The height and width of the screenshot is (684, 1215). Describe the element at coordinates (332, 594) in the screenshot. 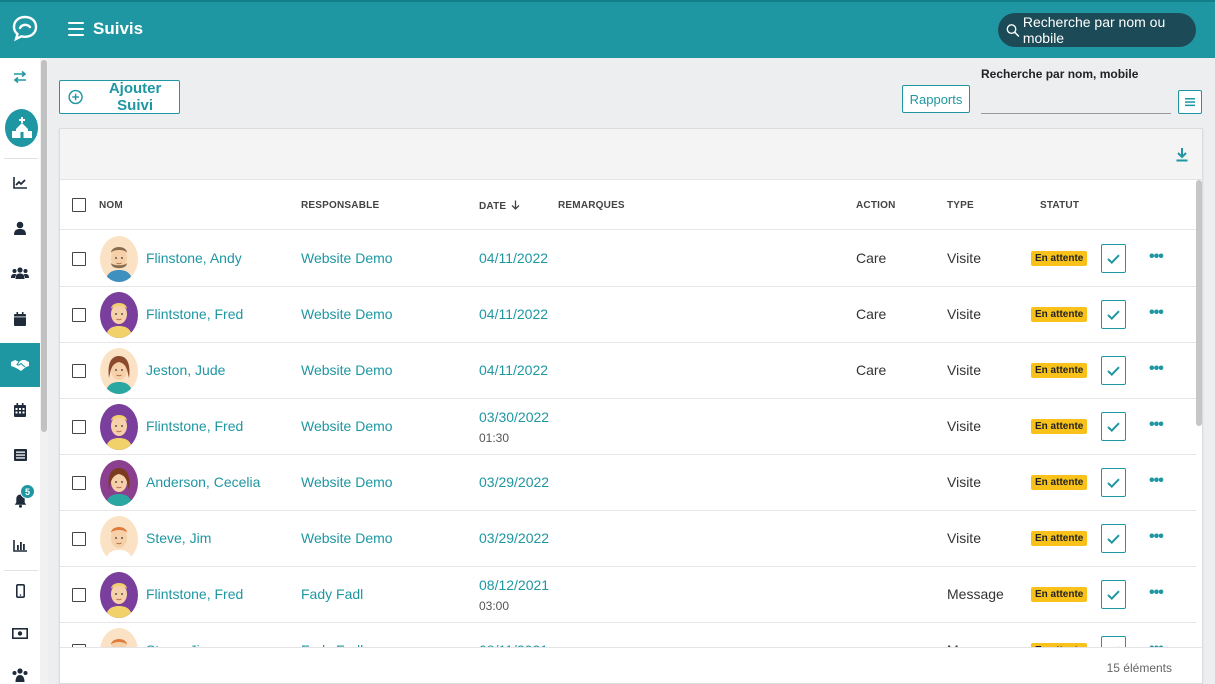

I see `responsable-link: Fady Fadl` at that location.